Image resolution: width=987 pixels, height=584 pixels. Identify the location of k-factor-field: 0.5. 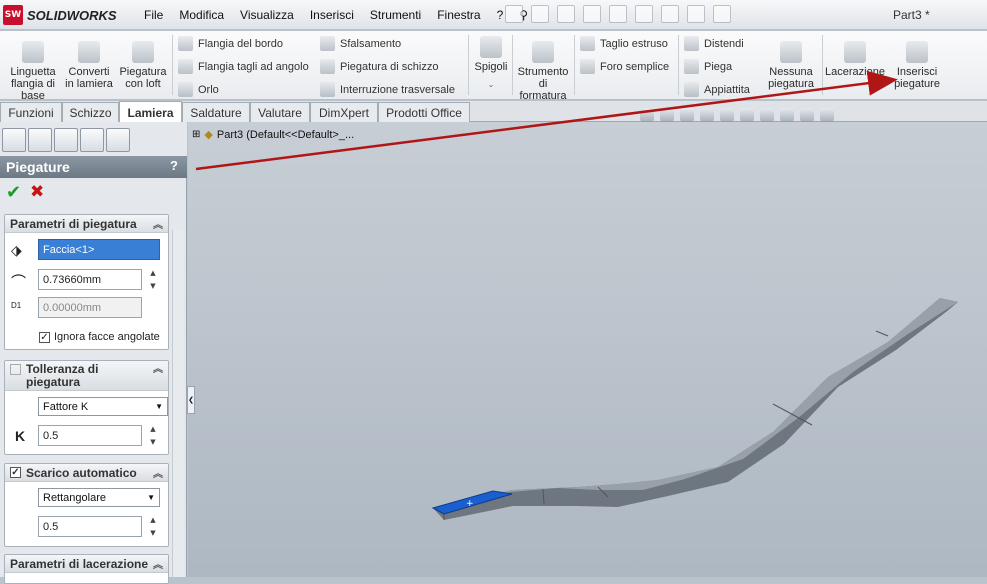
(90, 435).